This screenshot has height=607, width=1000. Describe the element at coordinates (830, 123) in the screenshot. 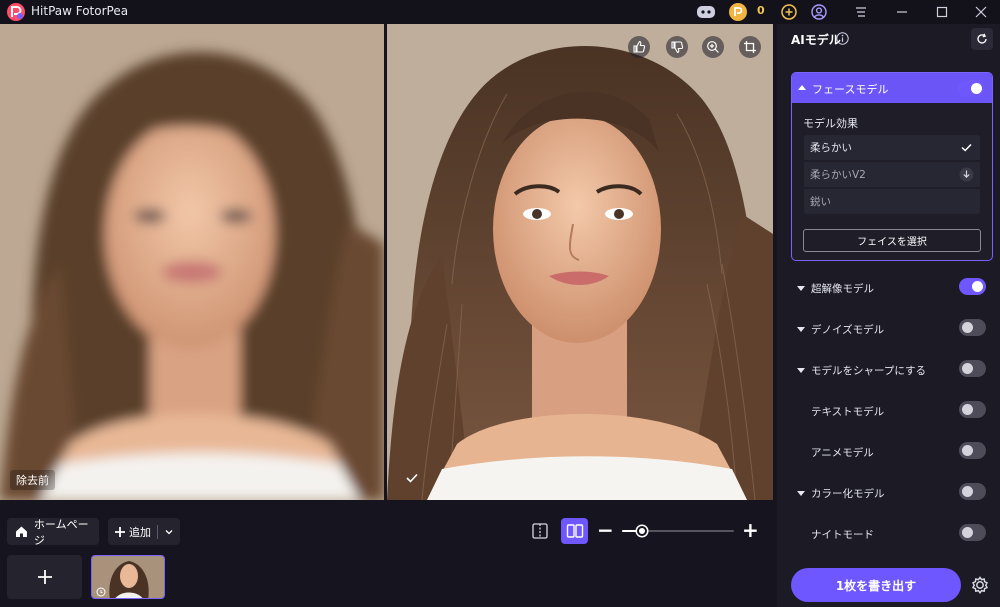

I see `model-effect-label: モデル効果` at that location.